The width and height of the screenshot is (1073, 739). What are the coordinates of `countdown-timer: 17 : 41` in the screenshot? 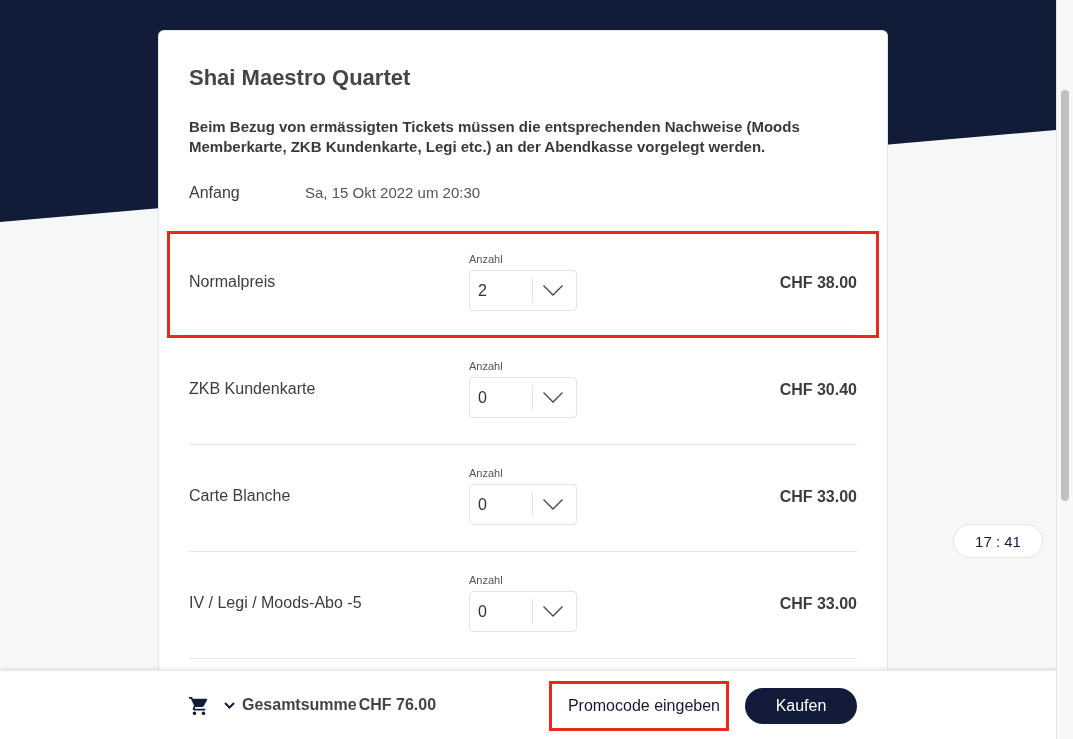 It's located at (998, 541).